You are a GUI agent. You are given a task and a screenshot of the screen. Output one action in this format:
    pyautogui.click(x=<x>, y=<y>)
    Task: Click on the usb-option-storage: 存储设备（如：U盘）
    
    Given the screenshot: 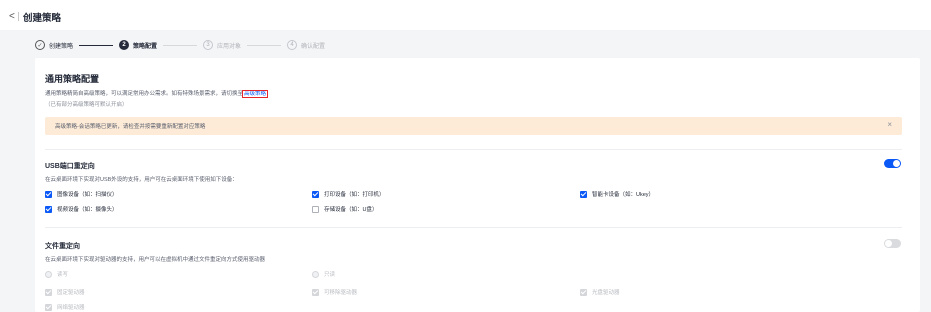 What is the action you would take?
    pyautogui.click(x=344, y=209)
    